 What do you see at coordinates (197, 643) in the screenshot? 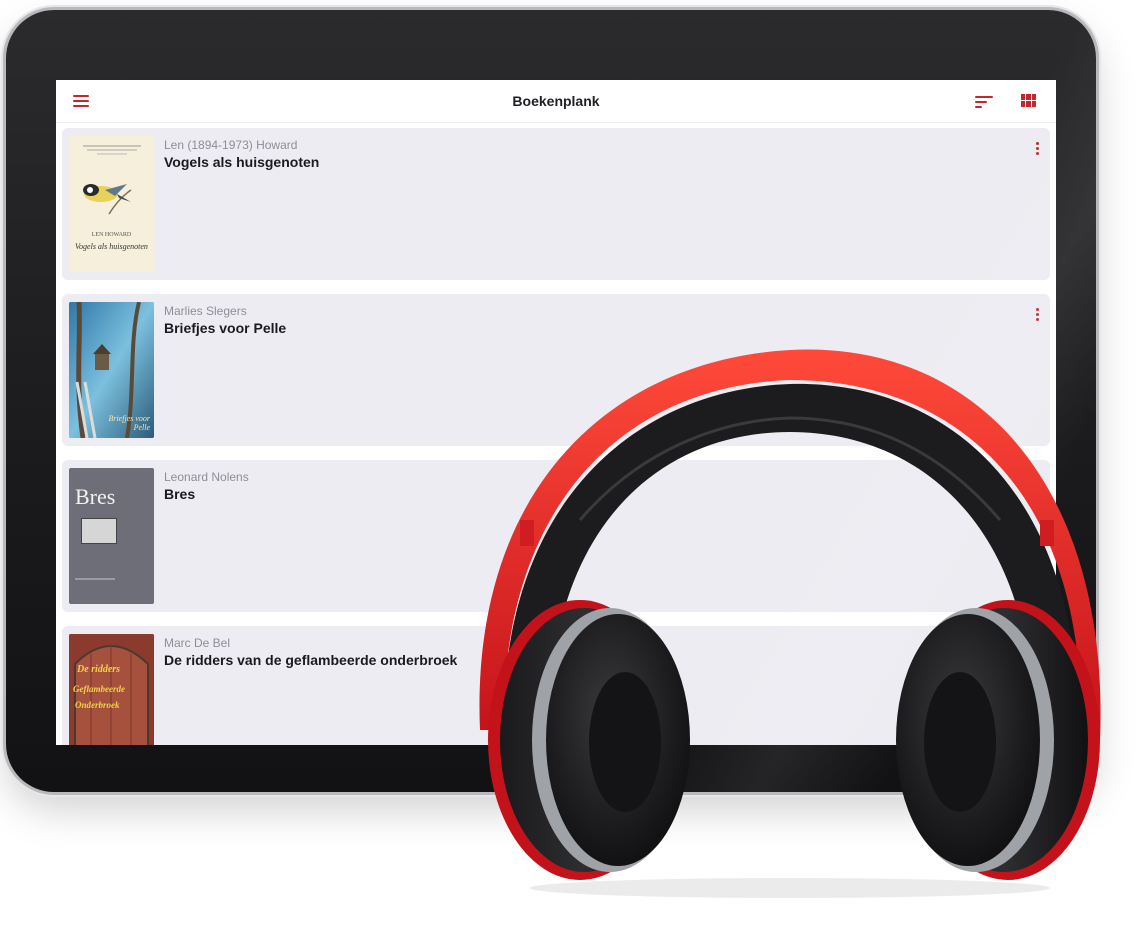
I see `book-author: Marc De Bel` at bounding box center [197, 643].